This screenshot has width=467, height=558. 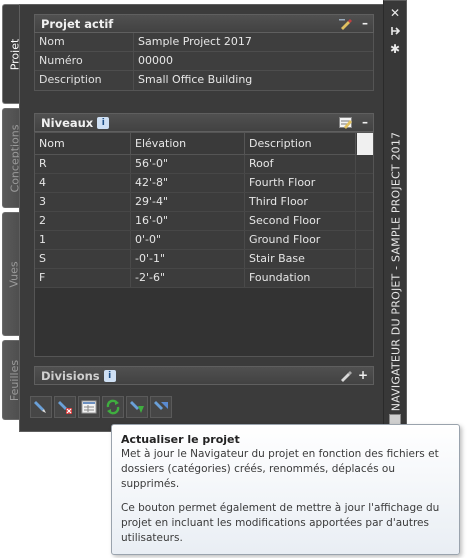 What do you see at coordinates (83, 202) in the screenshot?
I see `level-name-cell: 3` at bounding box center [83, 202].